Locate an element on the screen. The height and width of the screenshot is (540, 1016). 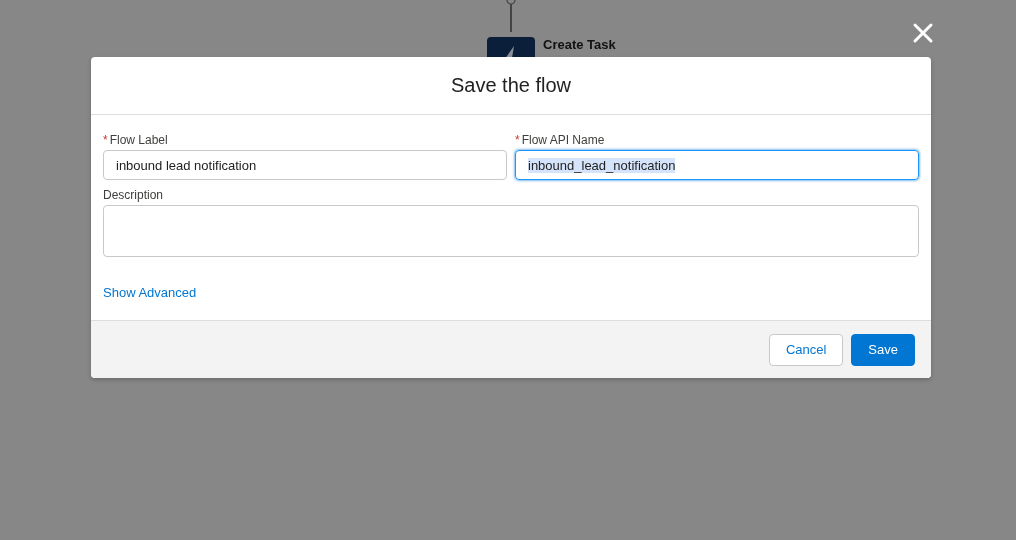
show-advanced-link: Show Advanced is located at coordinates (150, 292).